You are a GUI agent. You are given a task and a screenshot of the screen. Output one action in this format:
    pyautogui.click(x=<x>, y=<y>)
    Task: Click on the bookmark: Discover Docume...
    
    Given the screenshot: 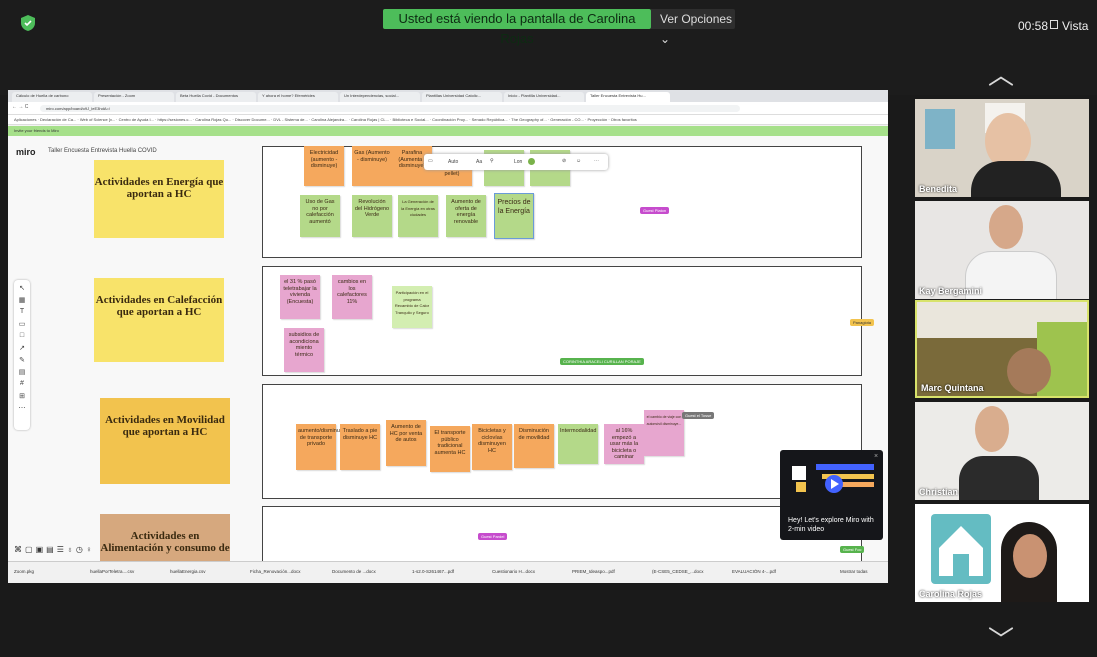 What is the action you would take?
    pyautogui.click(x=252, y=119)
    